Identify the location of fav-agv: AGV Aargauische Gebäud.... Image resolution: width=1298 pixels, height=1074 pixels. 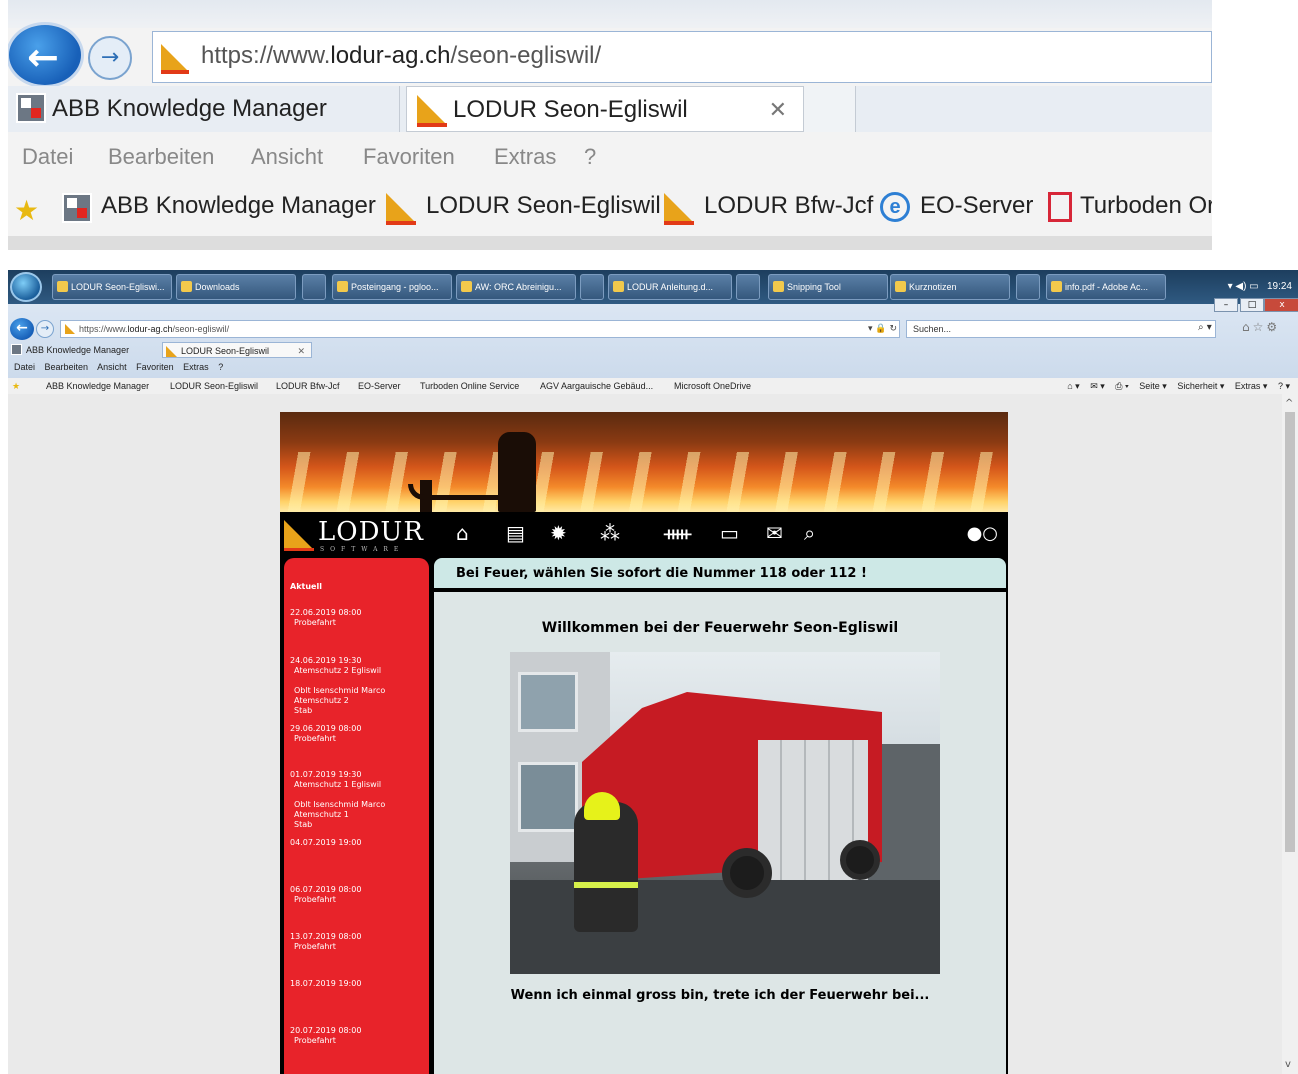
(596, 386).